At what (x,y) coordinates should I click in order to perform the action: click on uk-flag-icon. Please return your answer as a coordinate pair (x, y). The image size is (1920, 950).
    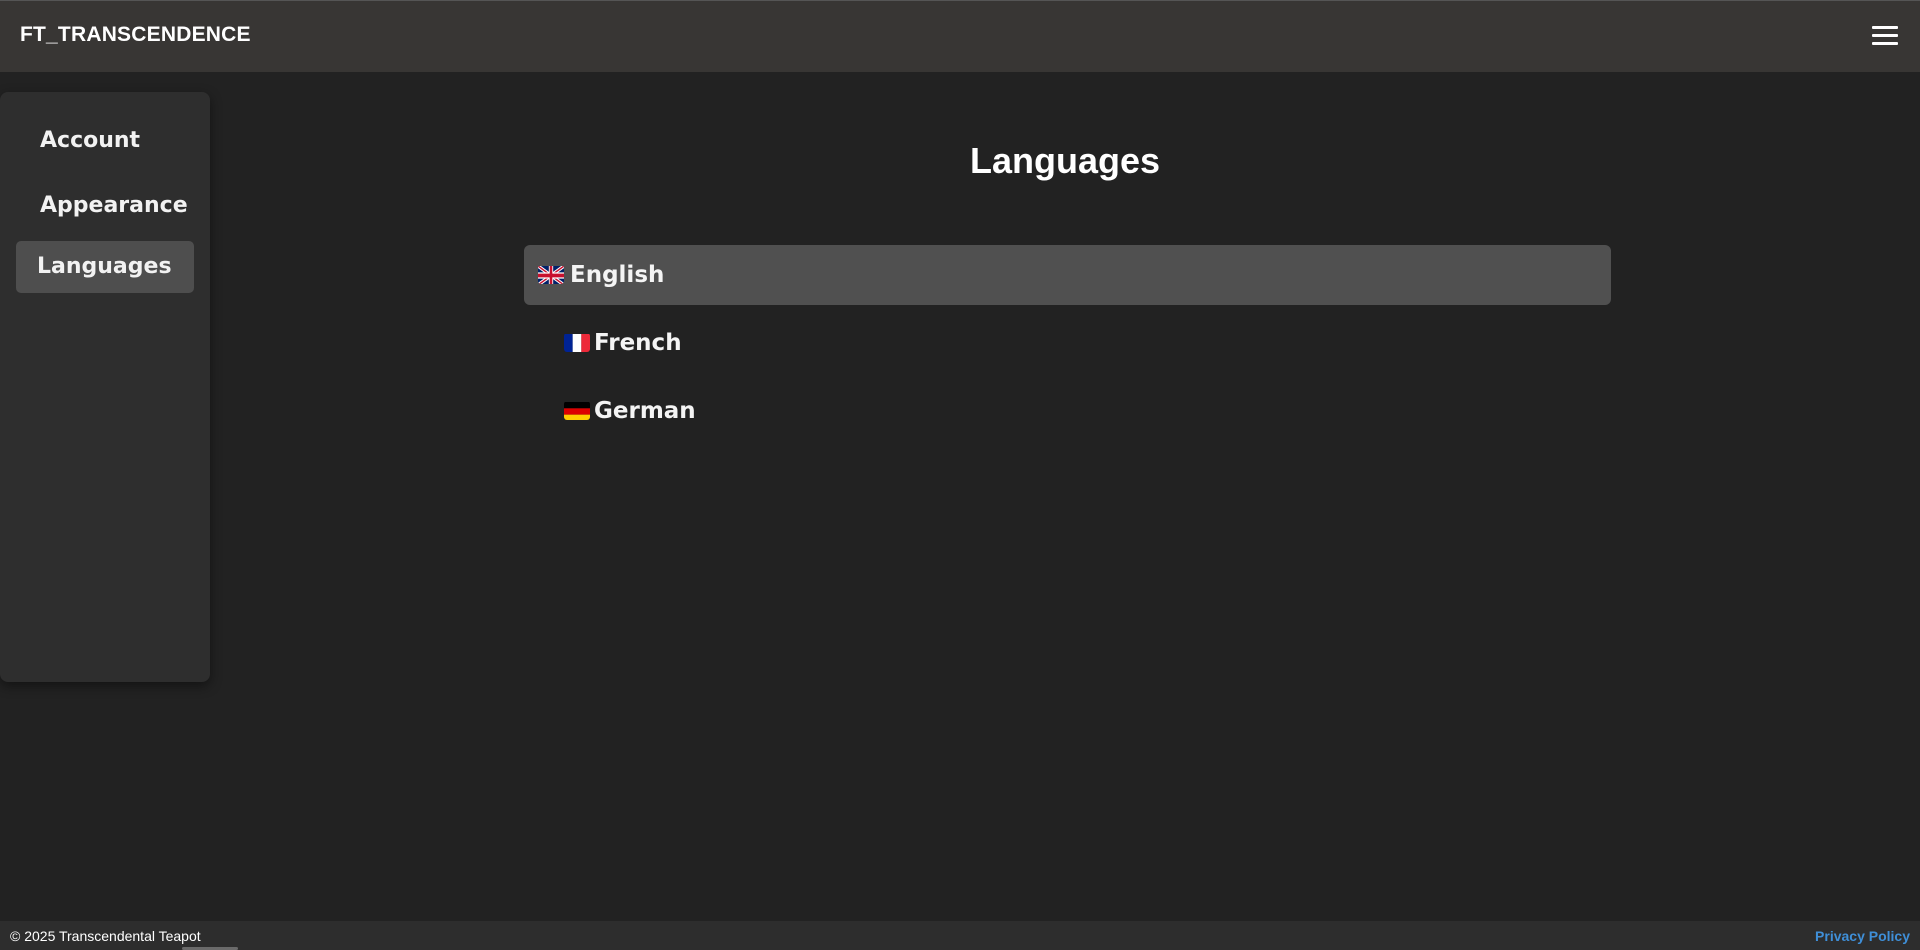
    Looking at the image, I should click on (551, 274).